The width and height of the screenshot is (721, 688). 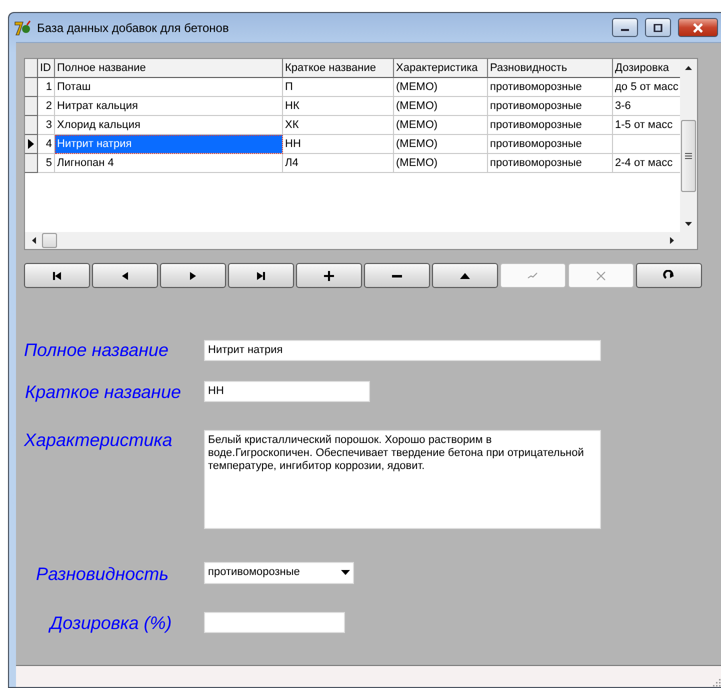 I want to click on delete-record-button, so click(x=397, y=275).